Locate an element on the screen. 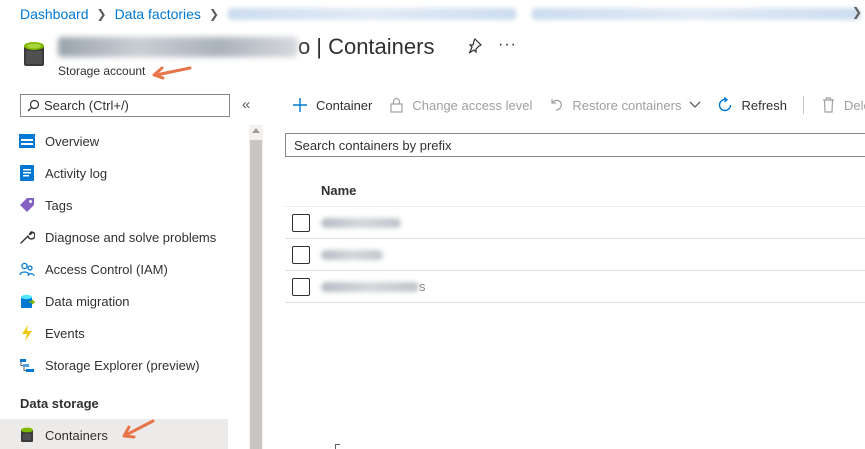 This screenshot has height=449, width=865. breadcrumb: Dashboard ❯ Data factories ❯ is located at coordinates (440, 14).